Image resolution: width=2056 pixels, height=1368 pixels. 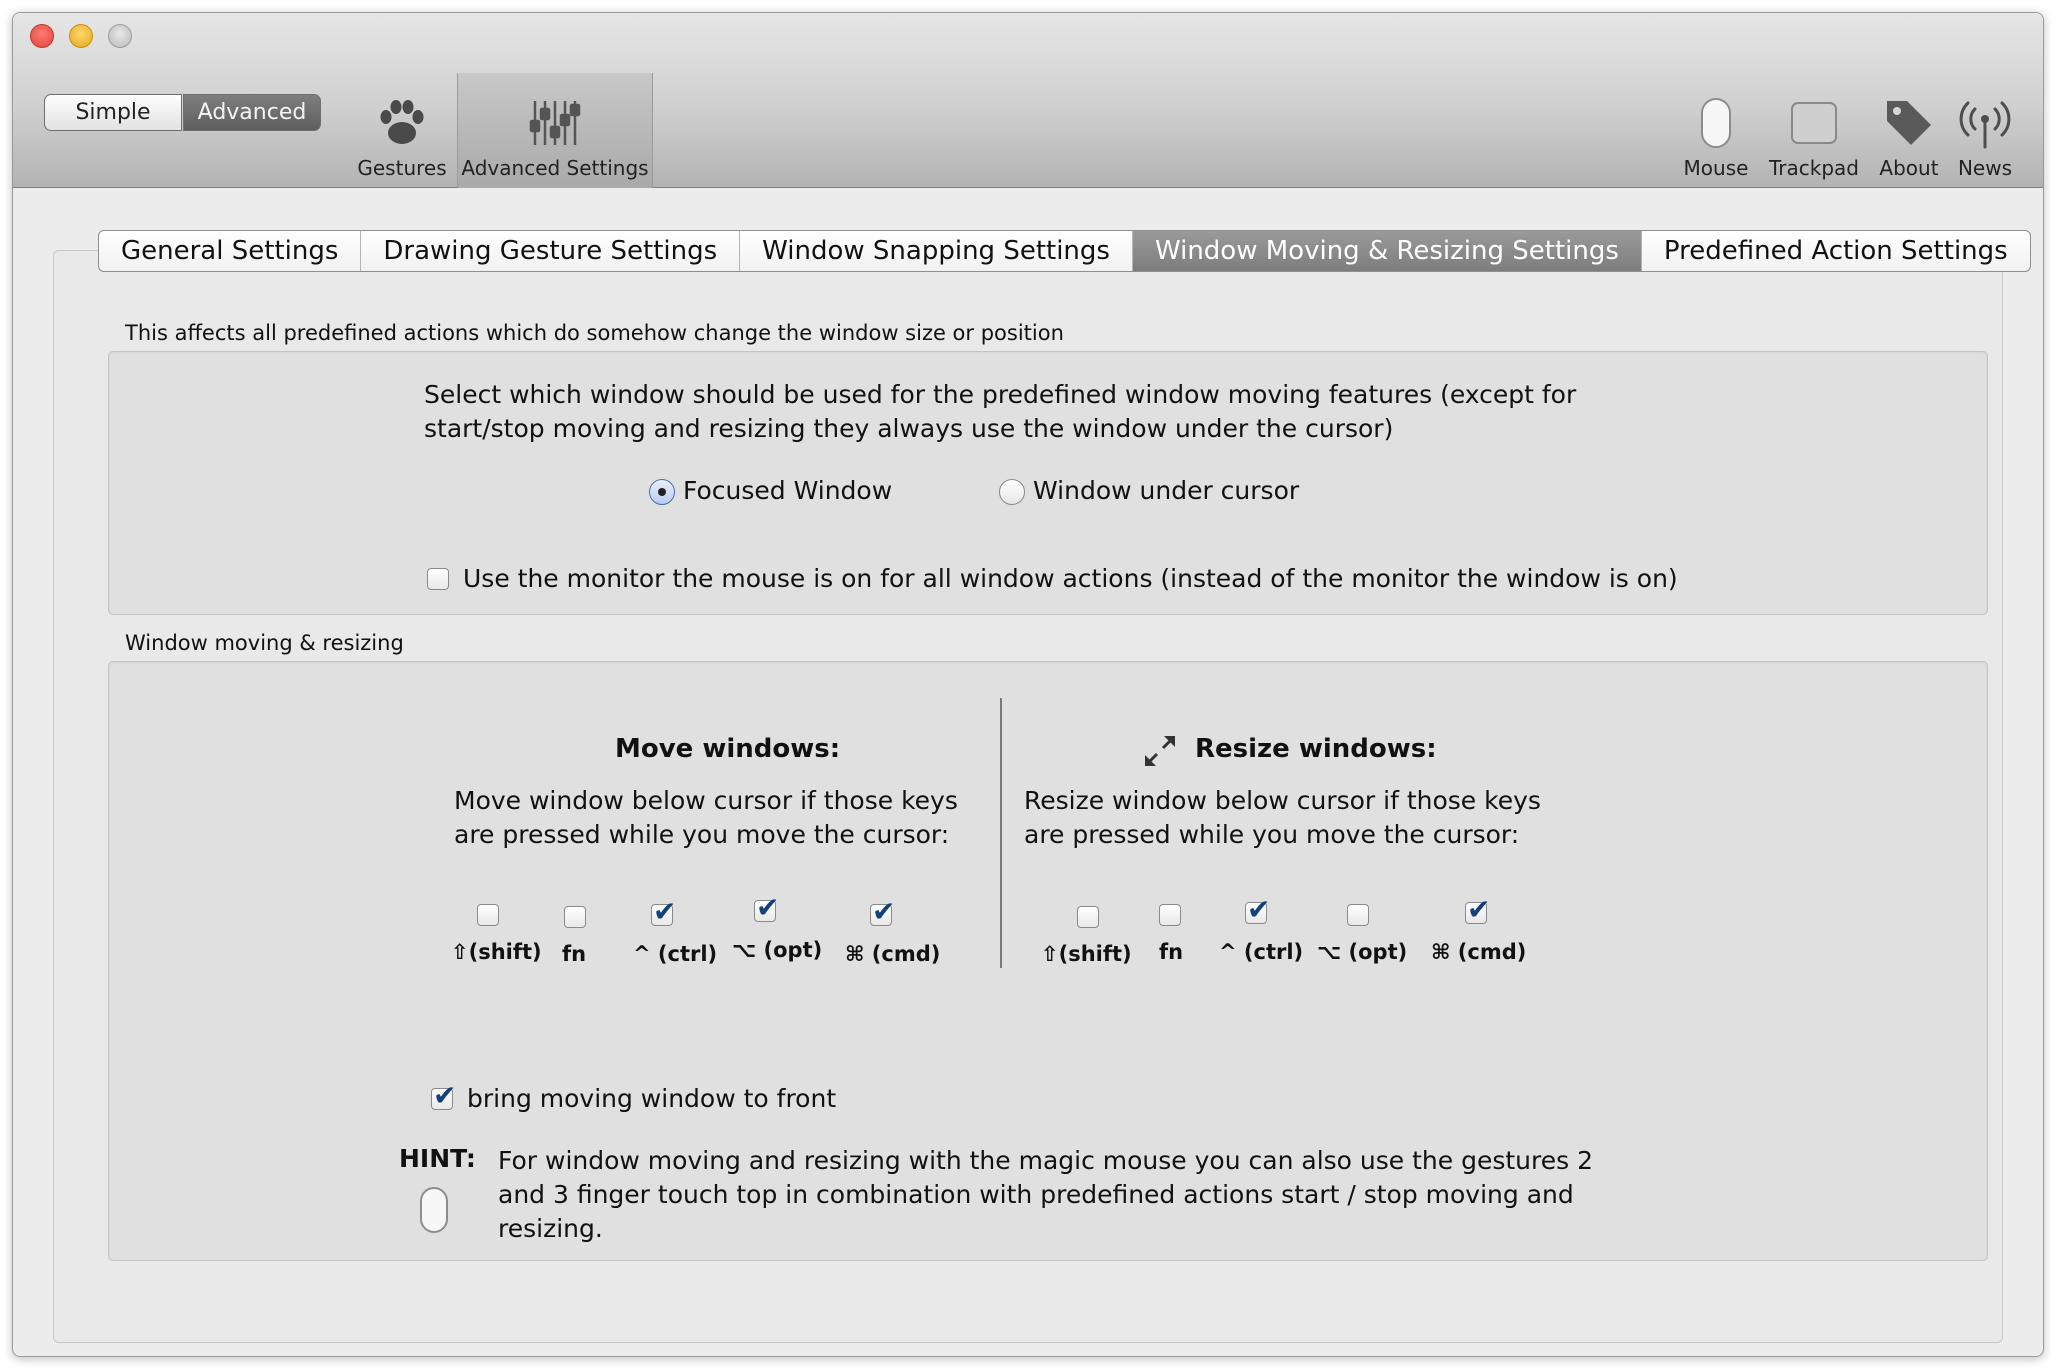 What do you see at coordinates (651, 1098) in the screenshot?
I see `bring-to-front-label: bring moving window to front` at bounding box center [651, 1098].